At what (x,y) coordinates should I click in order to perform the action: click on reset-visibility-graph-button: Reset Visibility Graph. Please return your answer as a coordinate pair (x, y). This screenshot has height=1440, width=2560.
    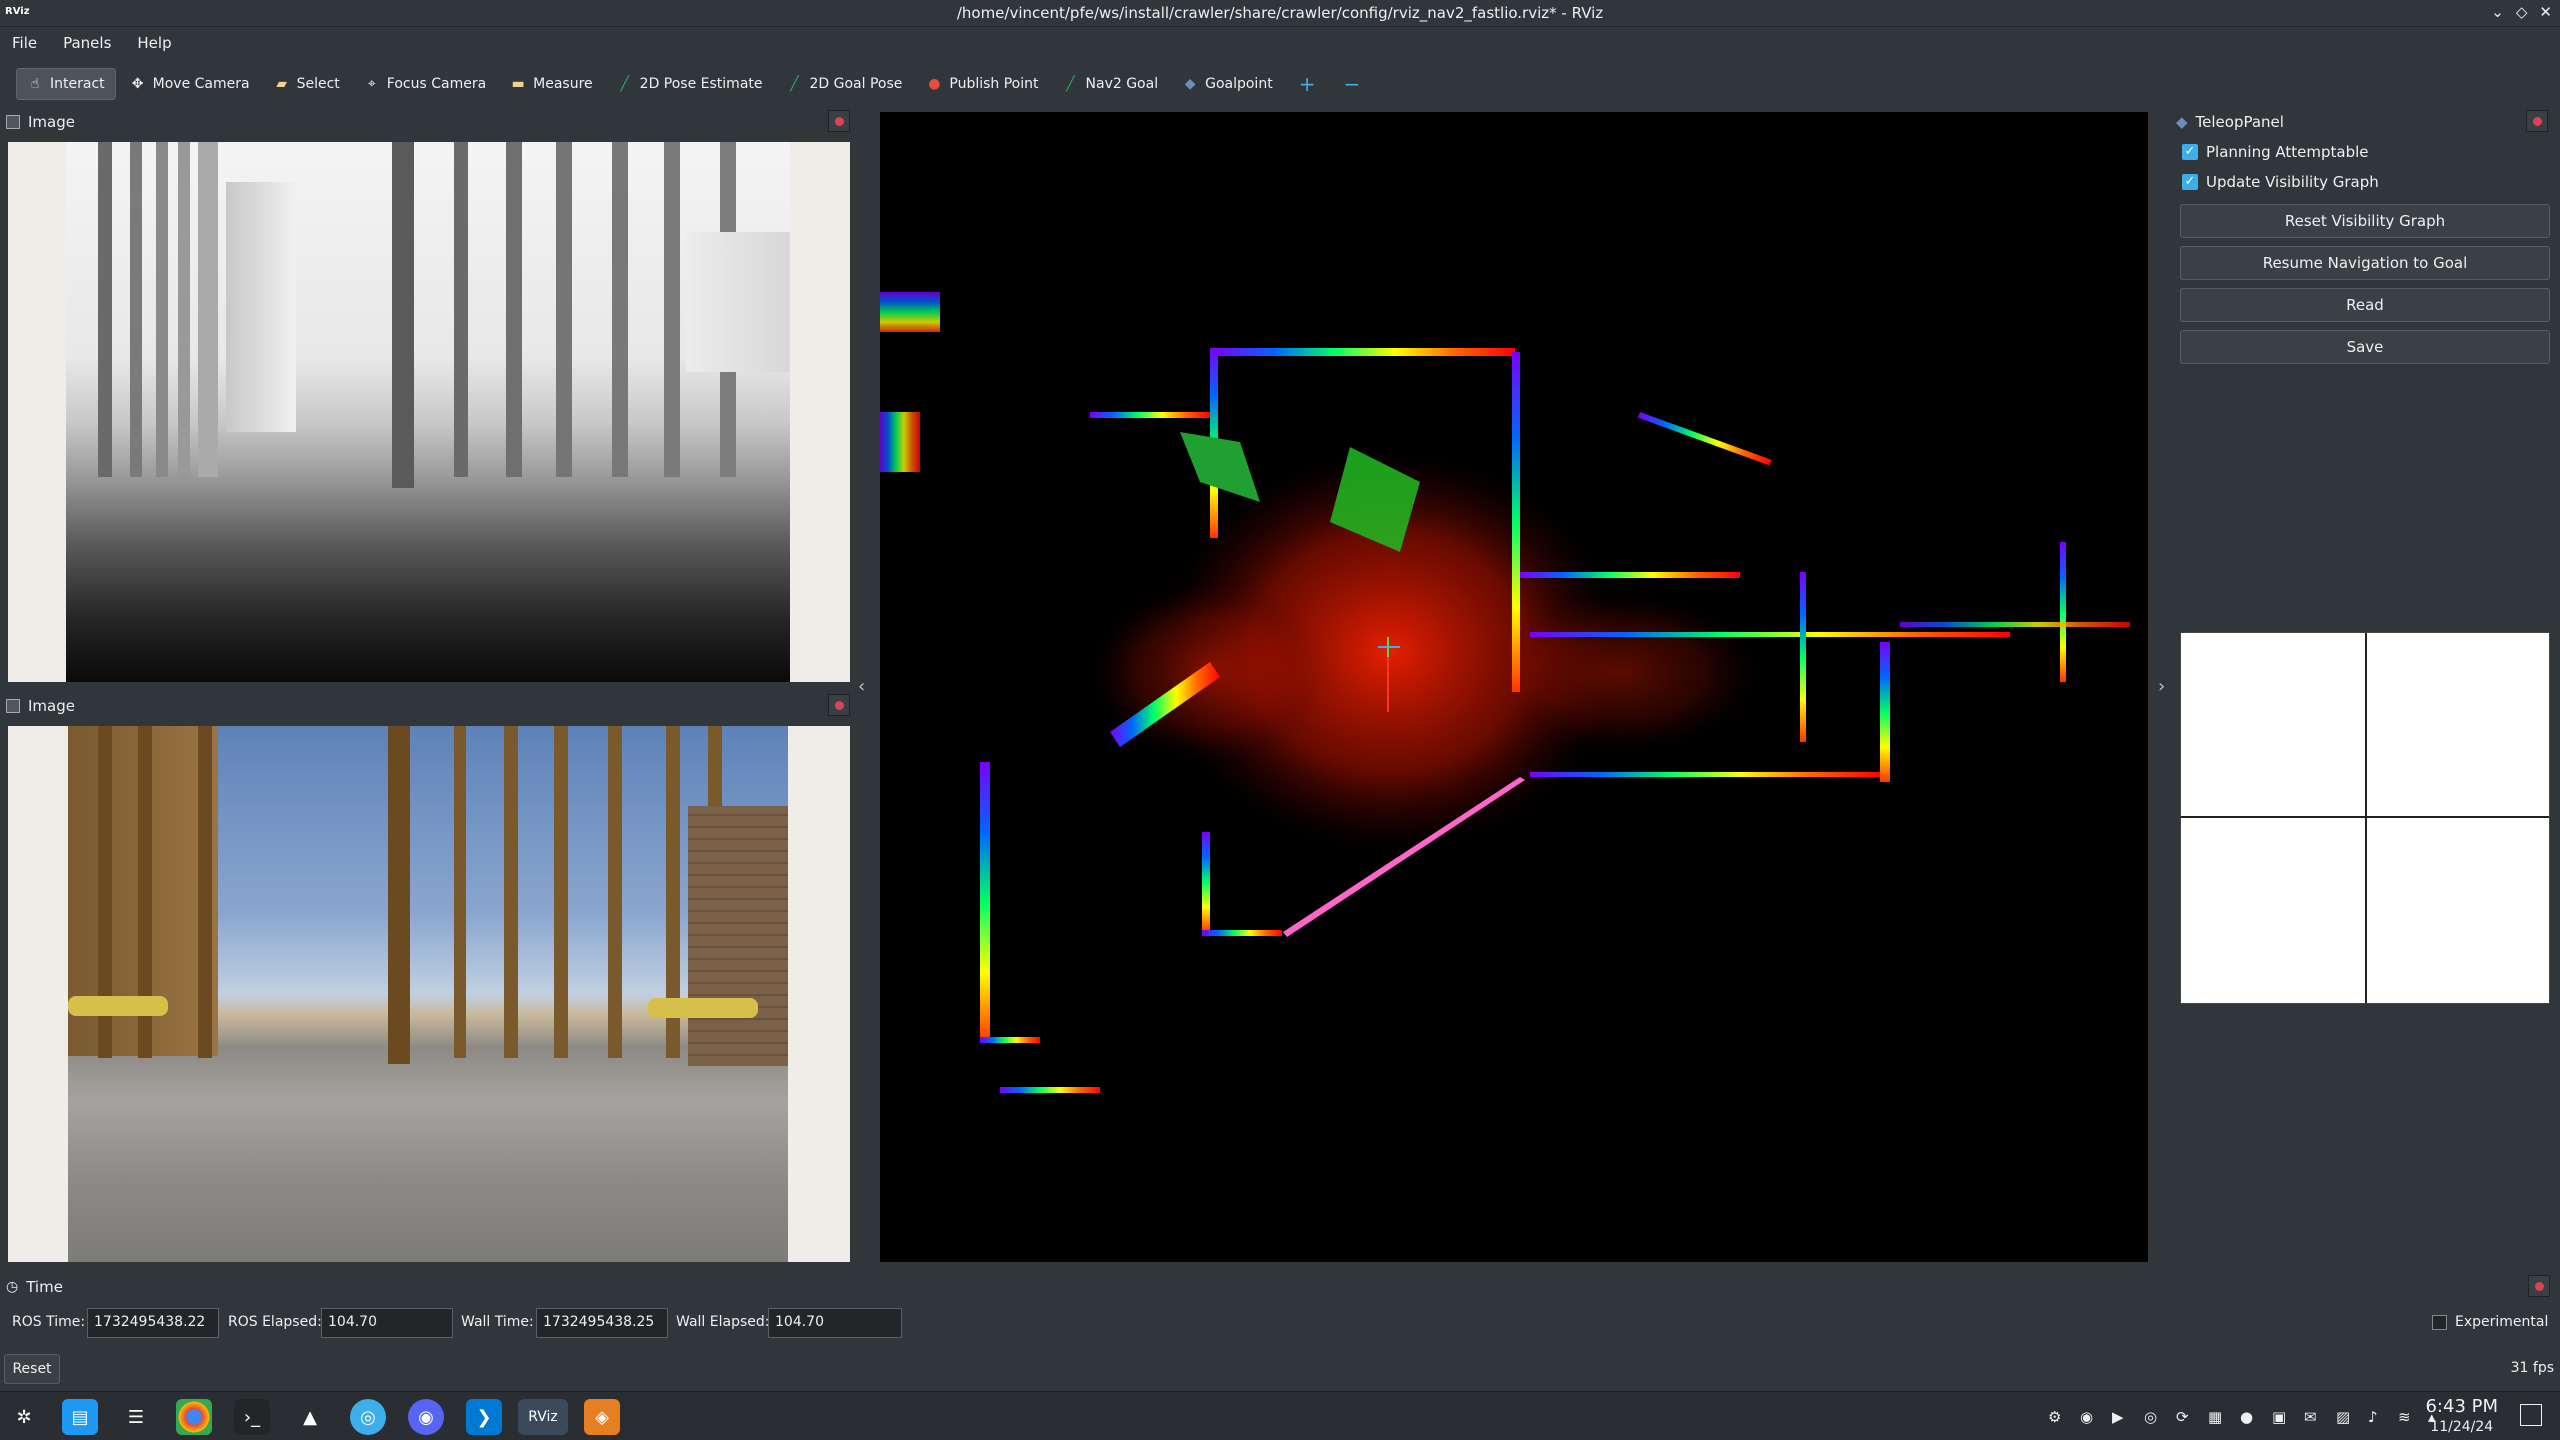
    Looking at the image, I should click on (2365, 221).